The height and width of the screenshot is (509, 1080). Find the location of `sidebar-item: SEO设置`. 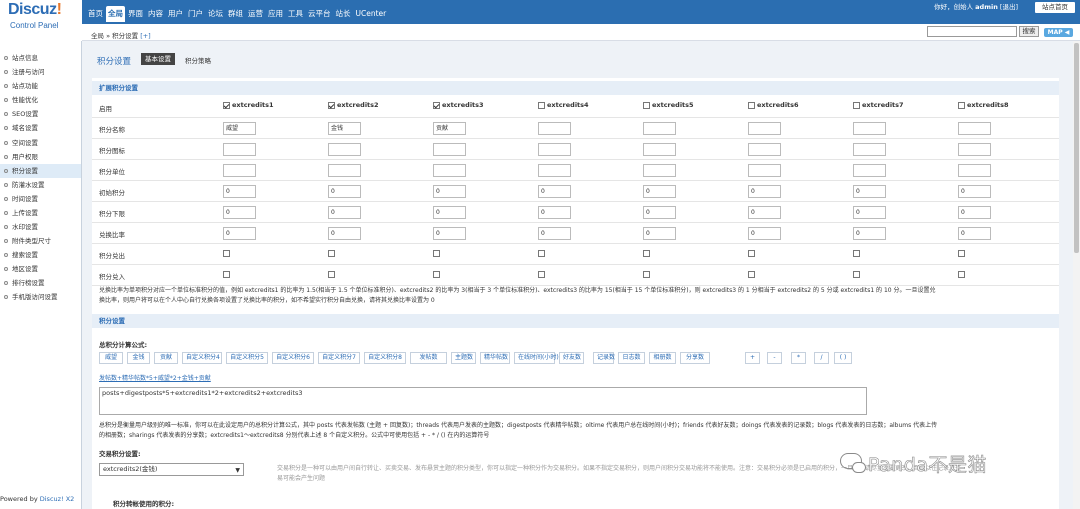

sidebar-item: SEO设置 is located at coordinates (40, 114).